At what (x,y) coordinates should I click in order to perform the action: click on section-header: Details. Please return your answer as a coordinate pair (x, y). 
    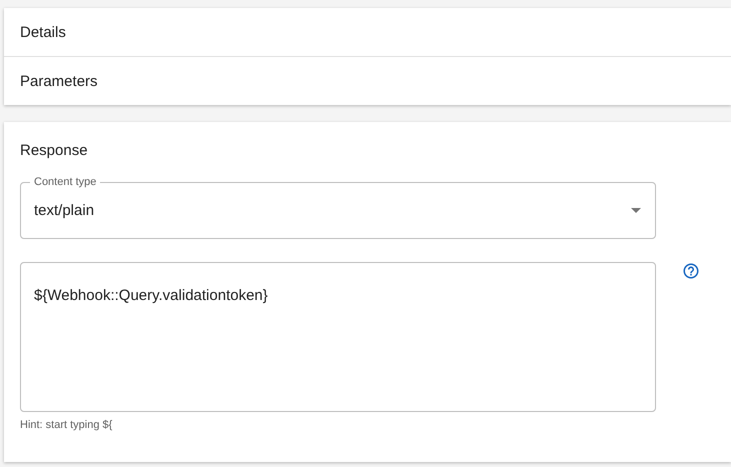
    Looking at the image, I should click on (367, 32).